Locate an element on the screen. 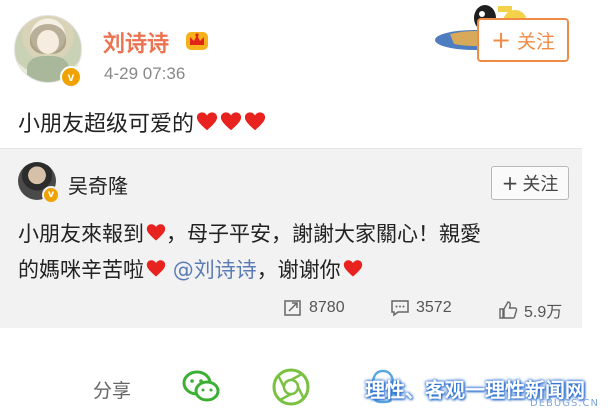 The image size is (611, 412). follow-button-label: 关注 is located at coordinates (536, 41).